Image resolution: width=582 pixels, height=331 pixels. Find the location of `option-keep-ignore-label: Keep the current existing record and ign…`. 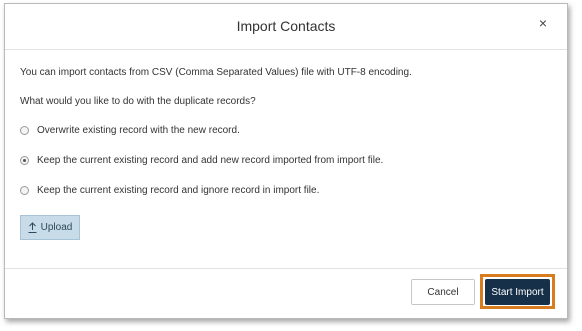

option-keep-ignore-label: Keep the current existing record and ign… is located at coordinates (178, 190).